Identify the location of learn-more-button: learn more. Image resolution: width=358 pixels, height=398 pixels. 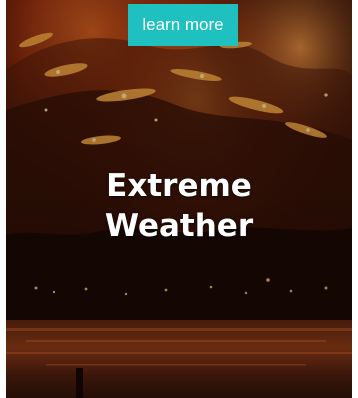
(183, 25).